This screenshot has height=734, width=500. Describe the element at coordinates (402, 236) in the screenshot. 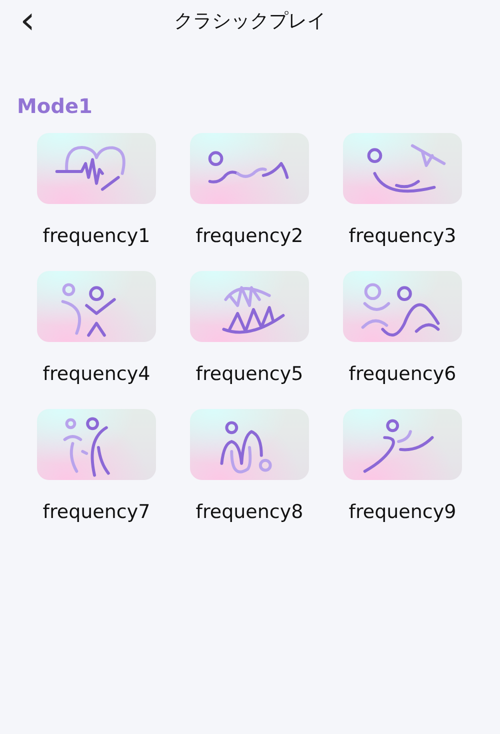

I see `card-label: frequency3` at that location.